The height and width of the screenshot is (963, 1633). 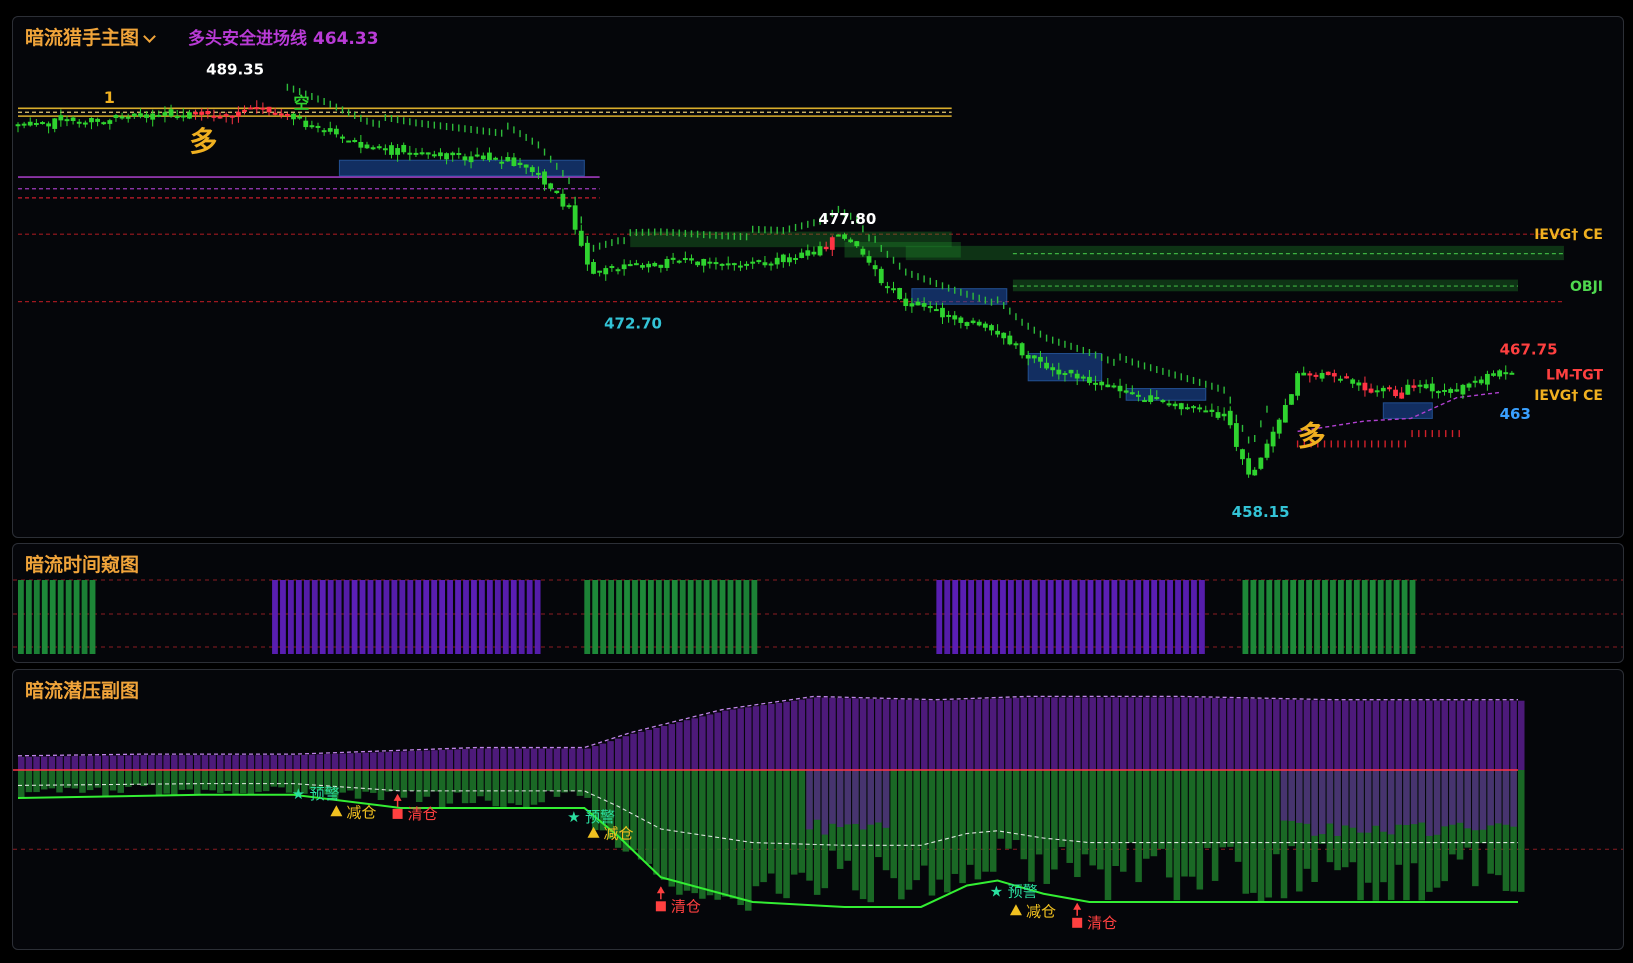 I want to click on main-panel-title: 暗流猎手主图, so click(x=91, y=36).